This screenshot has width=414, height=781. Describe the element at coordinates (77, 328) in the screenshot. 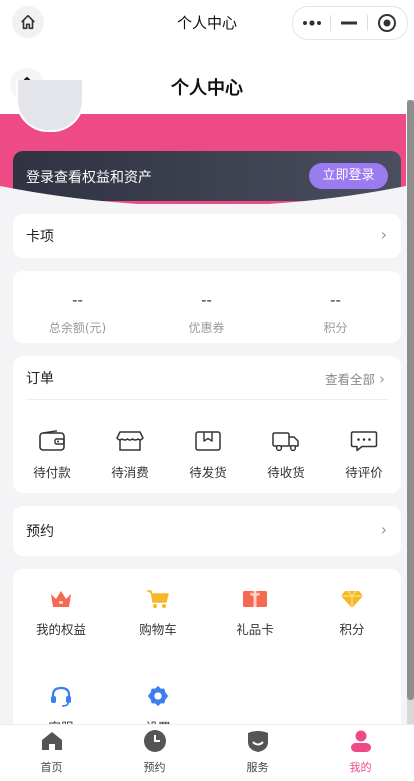

I see `asset-label: 总余额(元)` at that location.